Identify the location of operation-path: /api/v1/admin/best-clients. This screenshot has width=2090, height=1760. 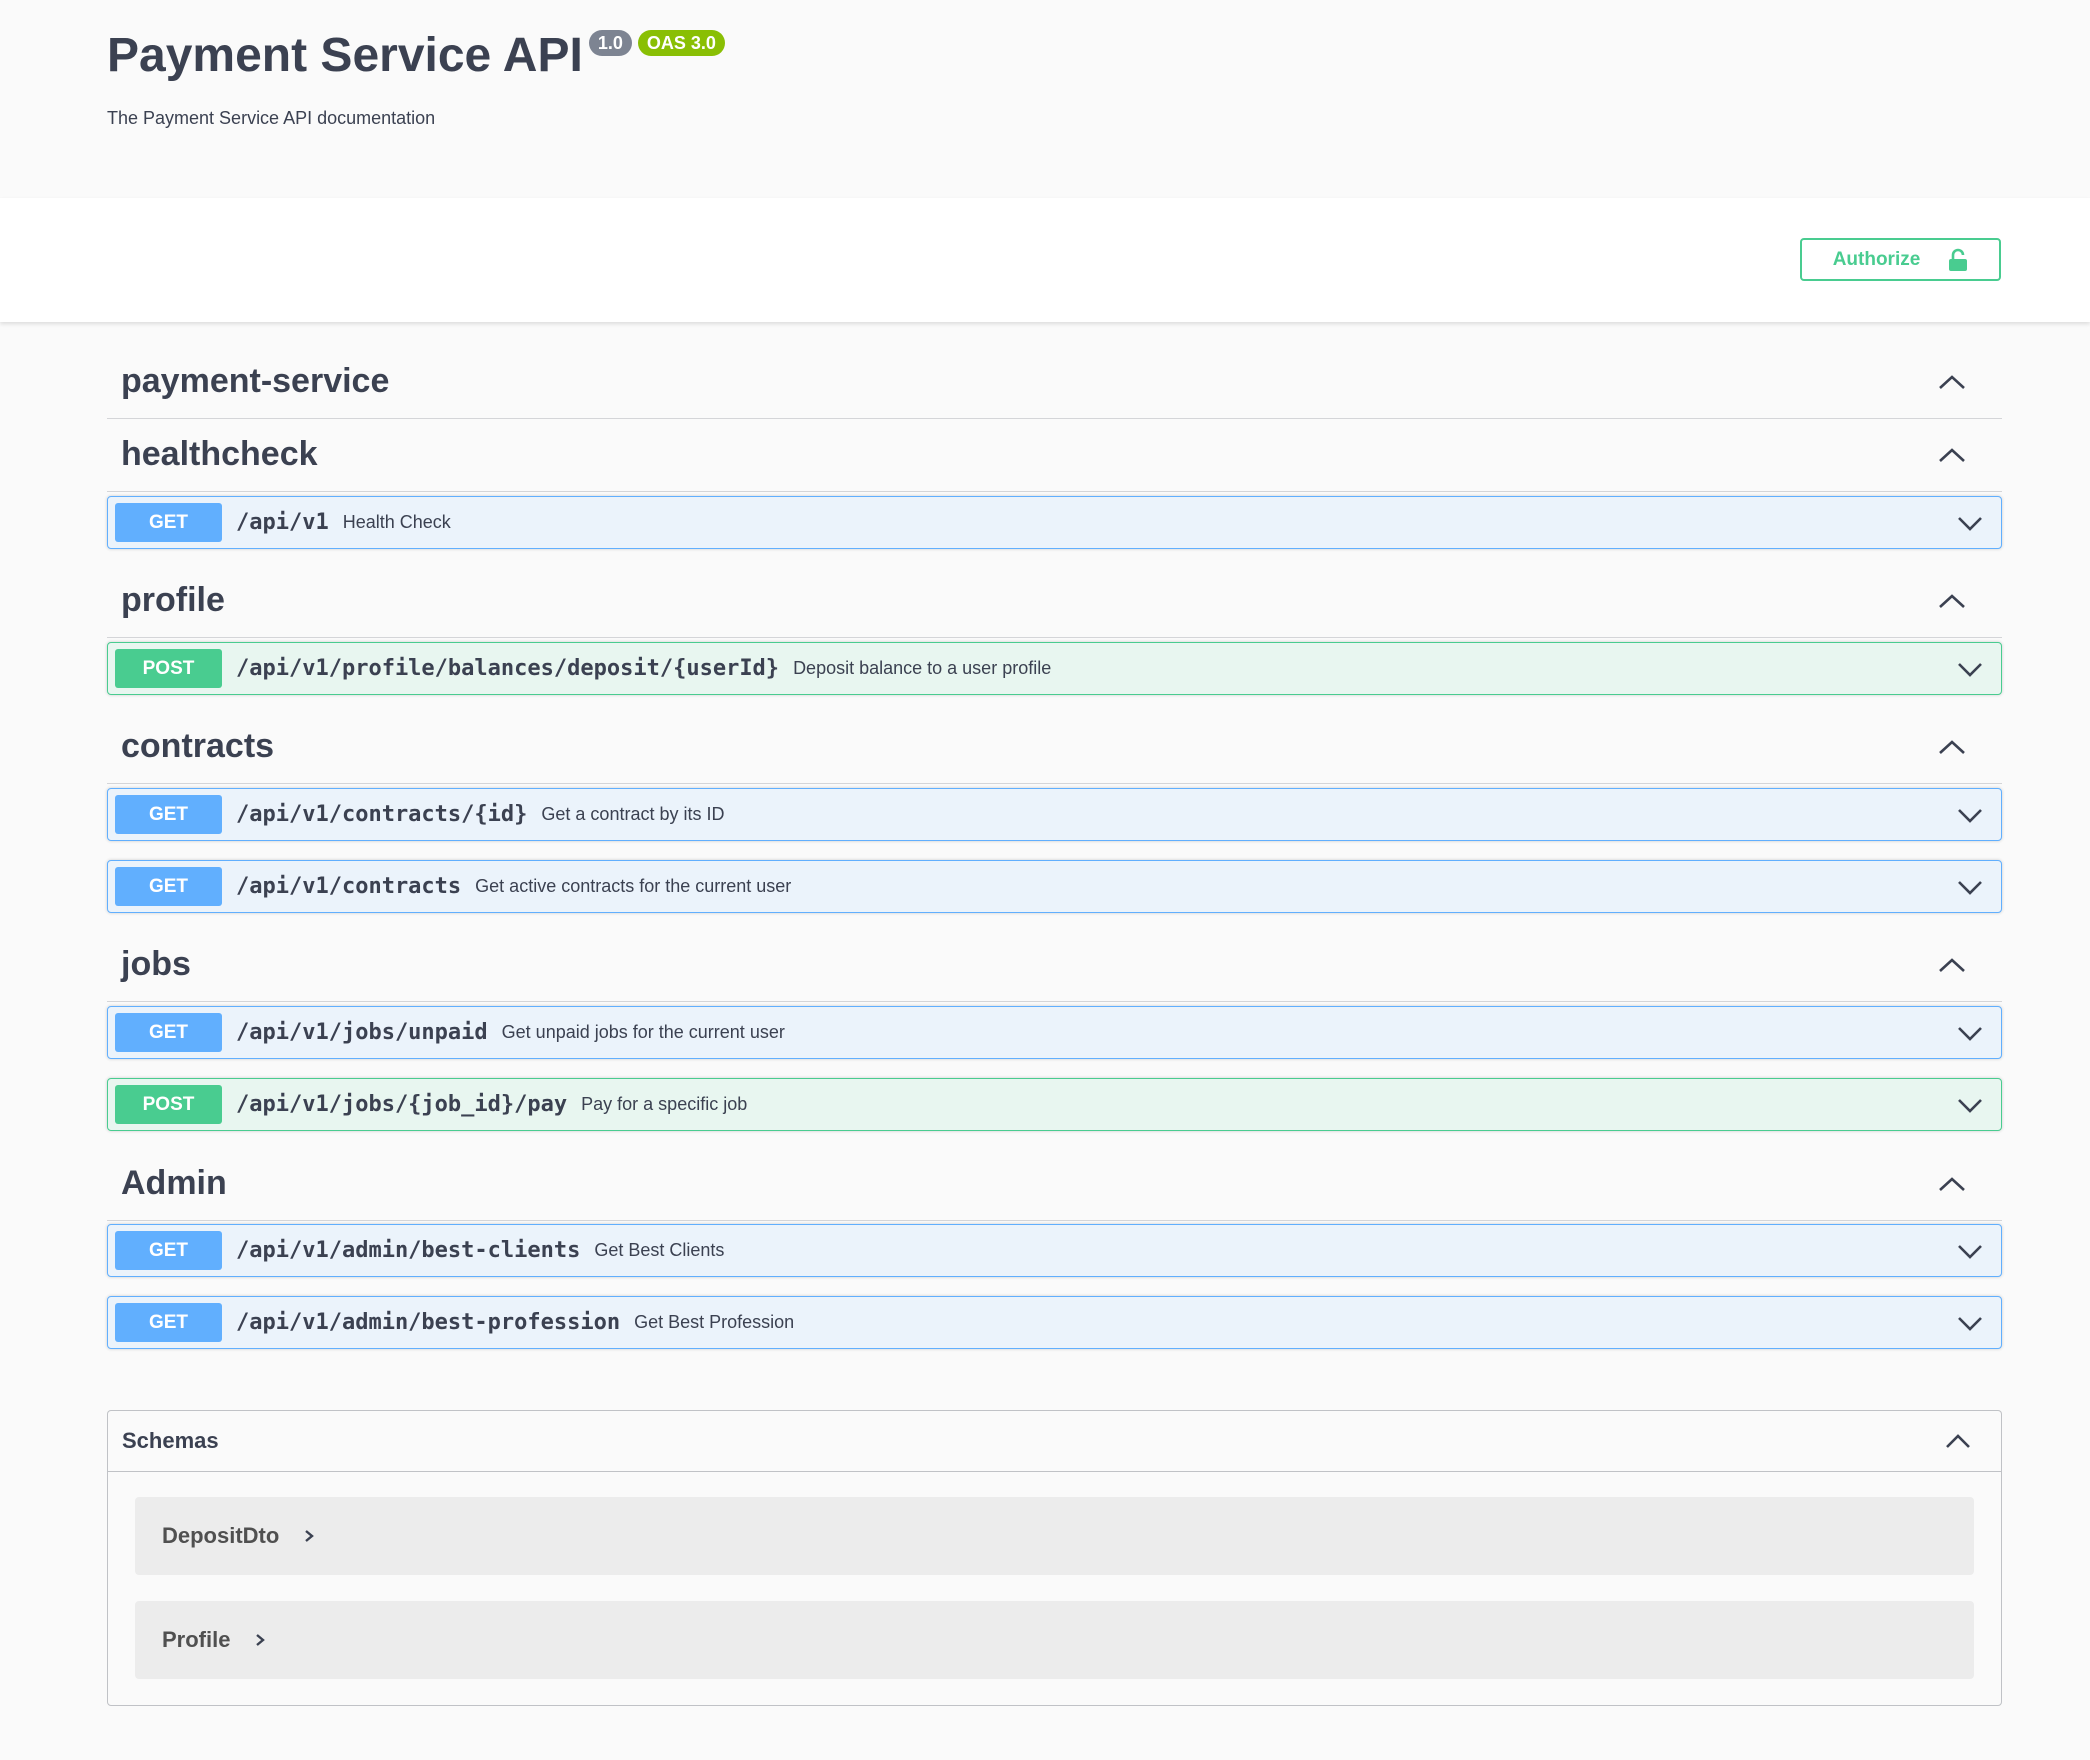
(408, 1250).